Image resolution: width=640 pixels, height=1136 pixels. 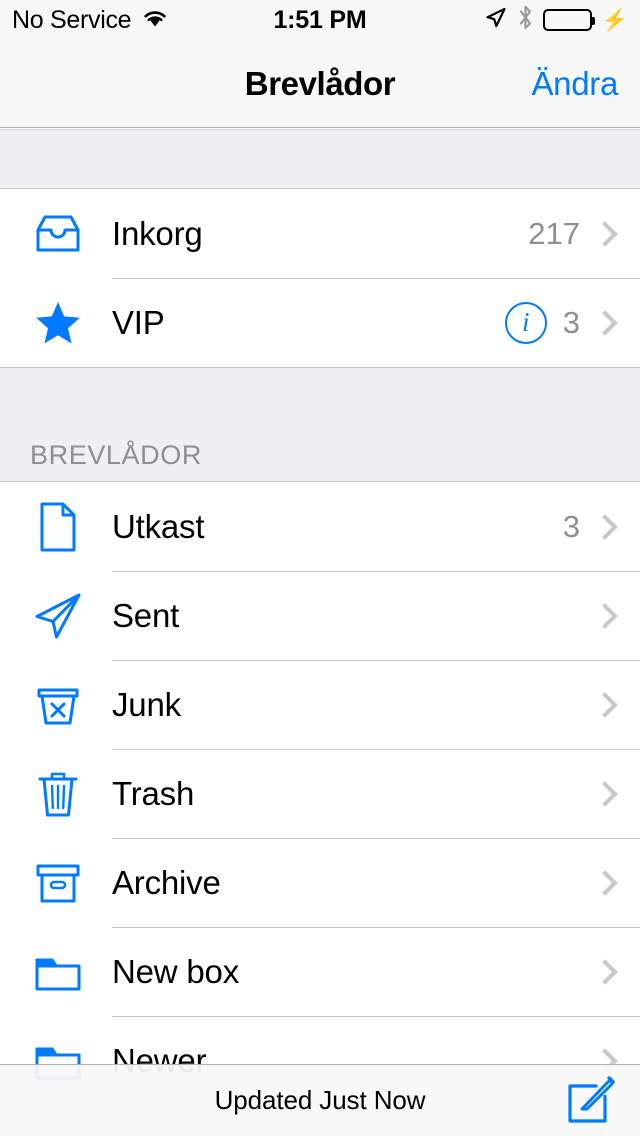 What do you see at coordinates (590, 1101) in the screenshot?
I see `compose-pencil-icon` at bounding box center [590, 1101].